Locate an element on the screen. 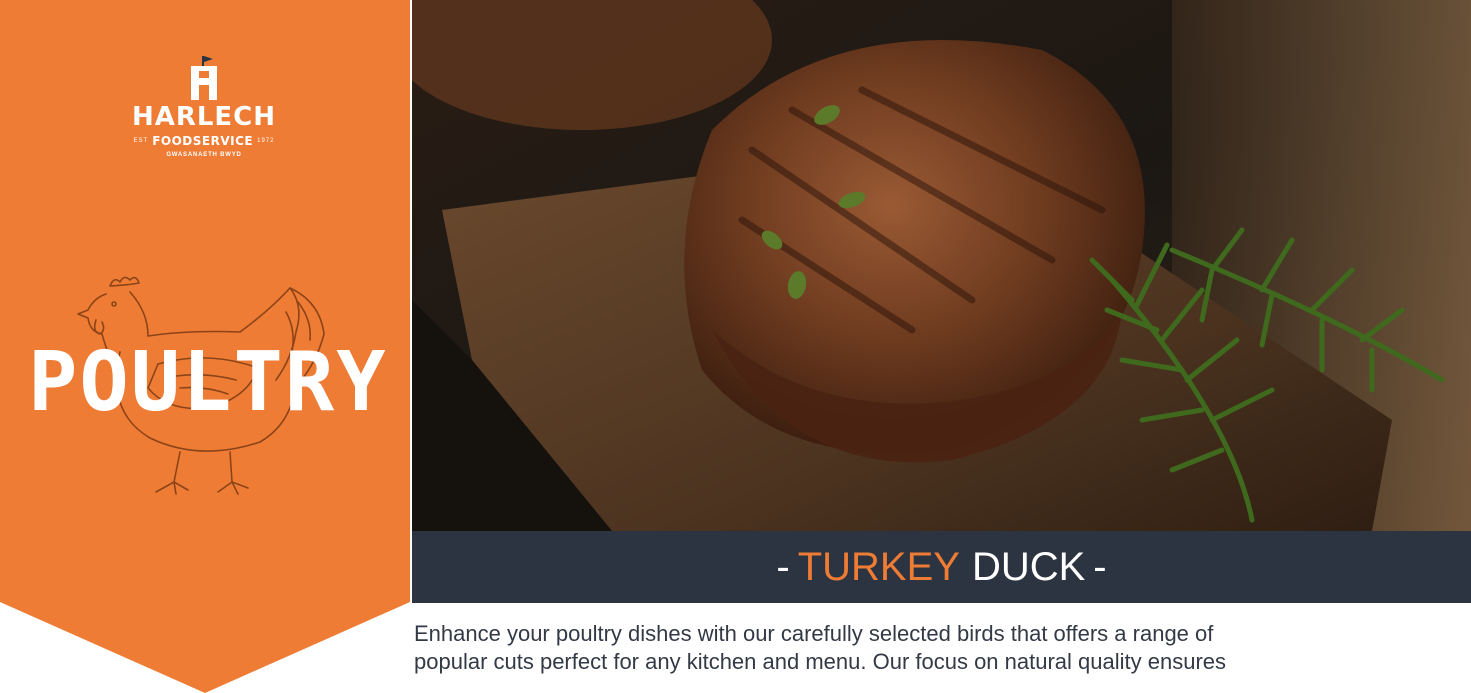 This screenshot has height=693, width=1471. castle-logo-icon is located at coordinates (204, 78).